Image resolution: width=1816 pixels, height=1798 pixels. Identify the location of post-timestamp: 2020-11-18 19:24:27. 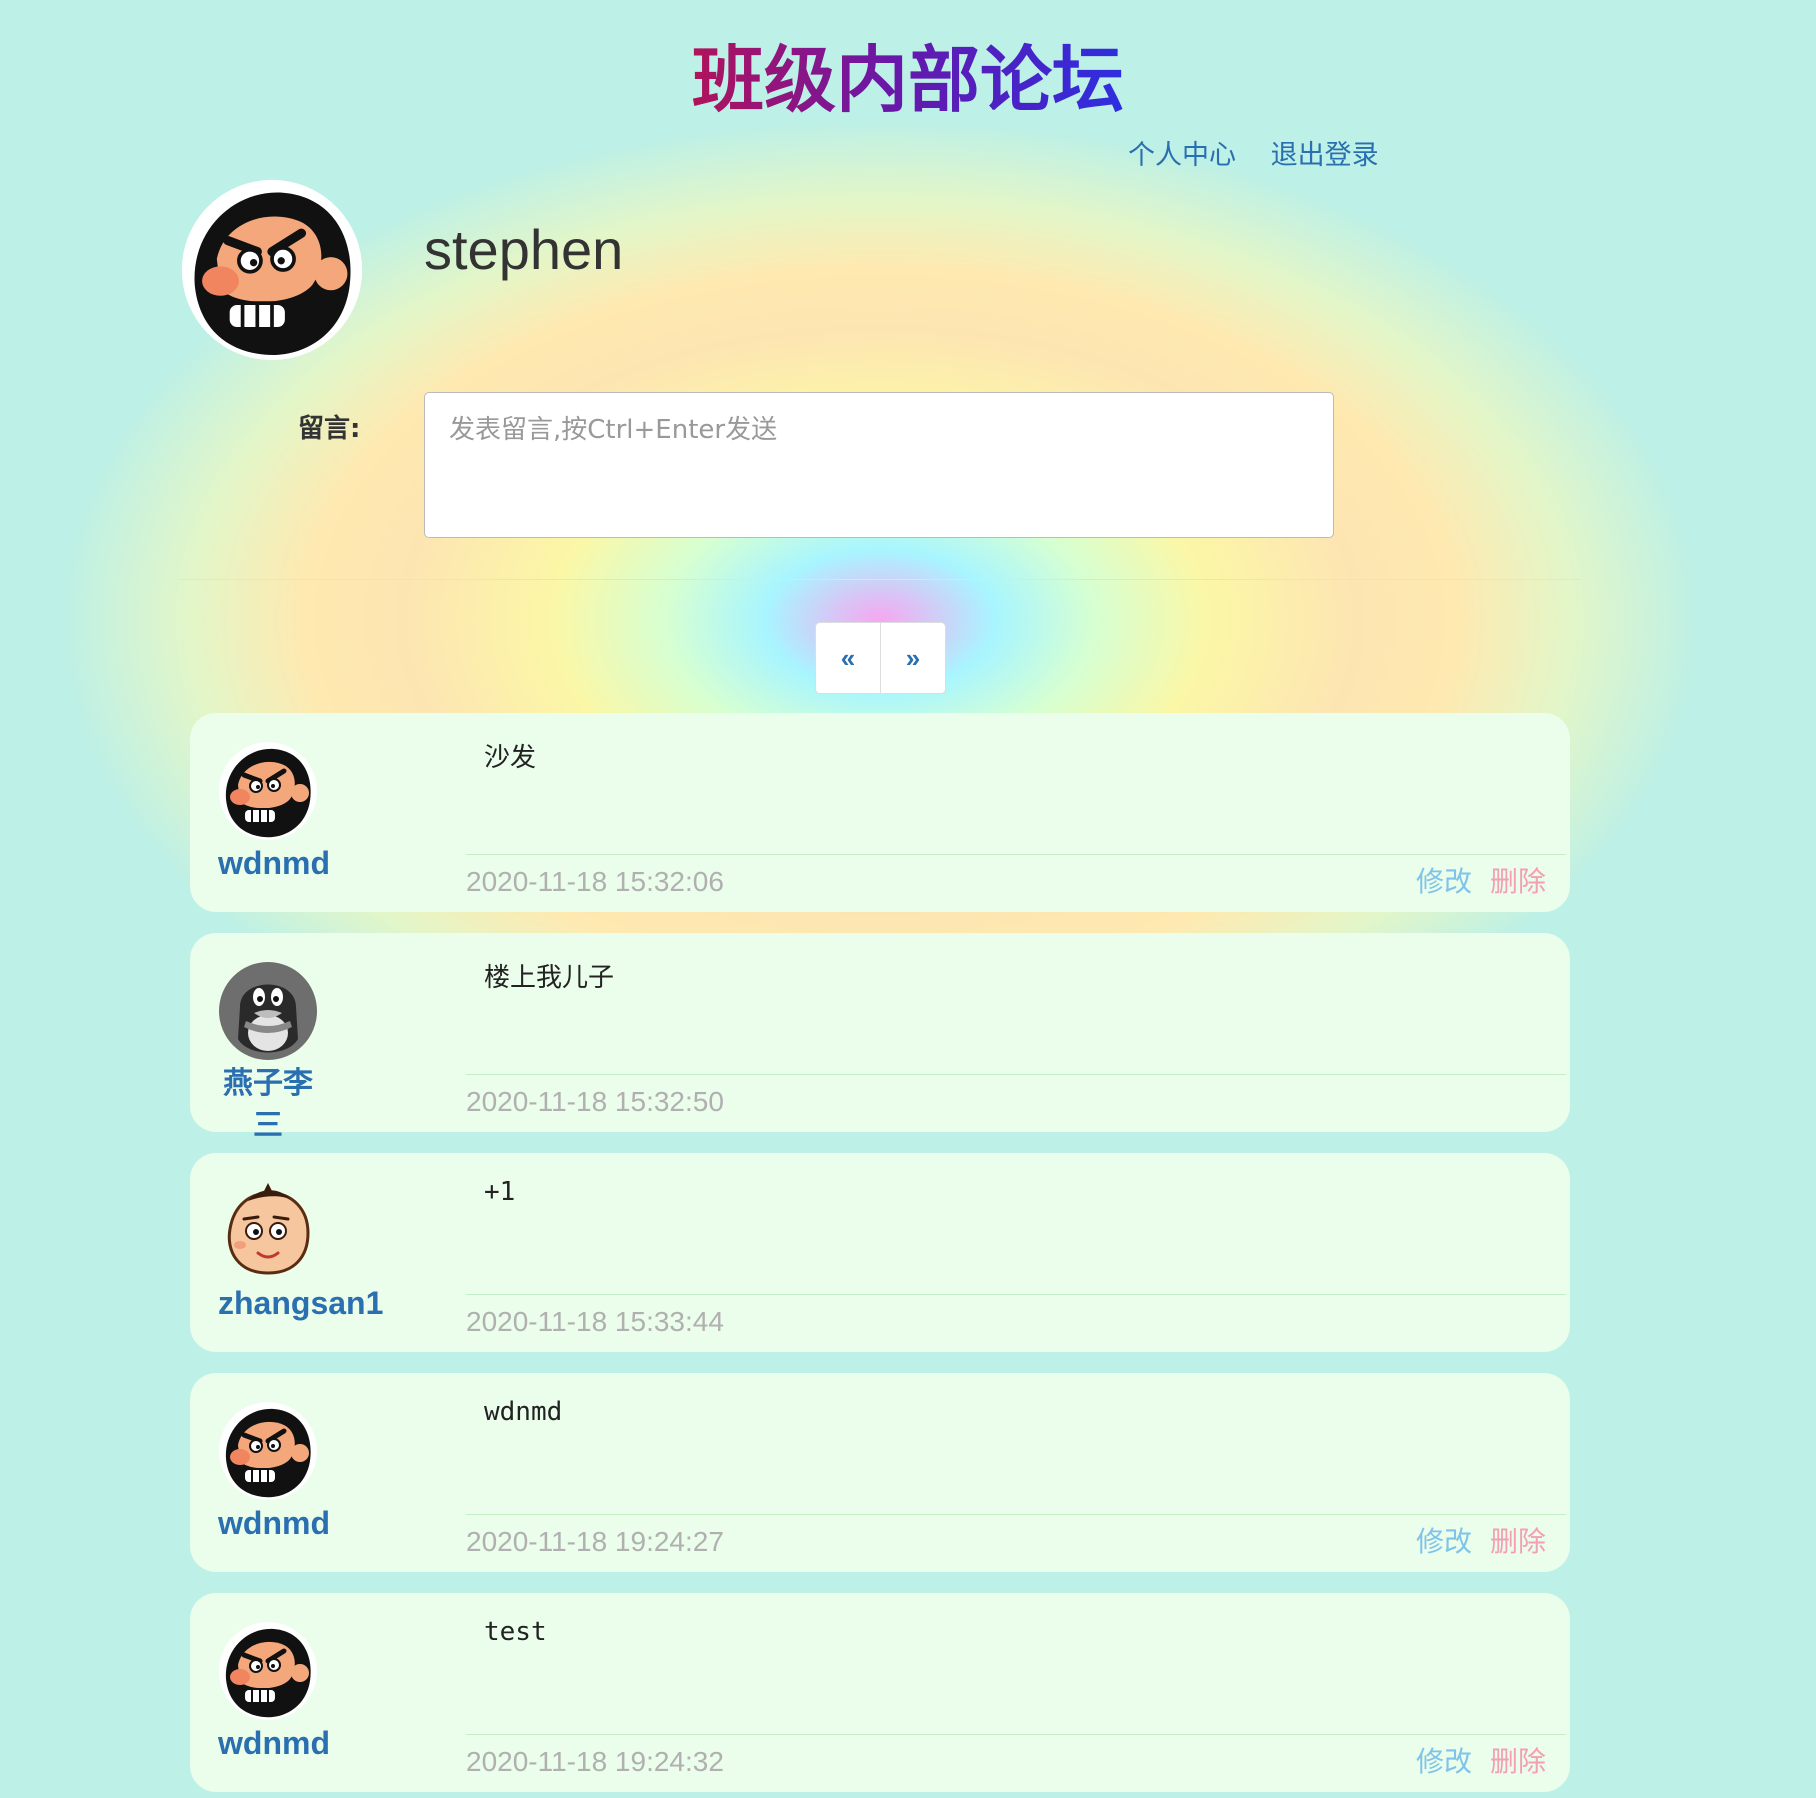
(595, 1541).